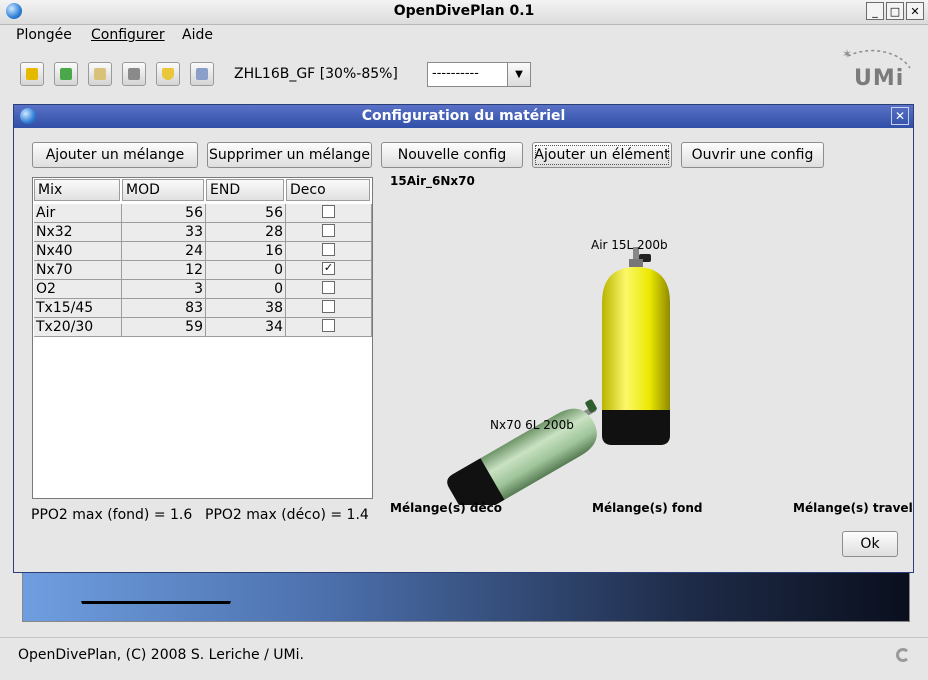  Describe the element at coordinates (161, 655) in the screenshot. I see `status-text: OpenDivePlan, (C) 2008 S. Leriche / UMi.` at that location.